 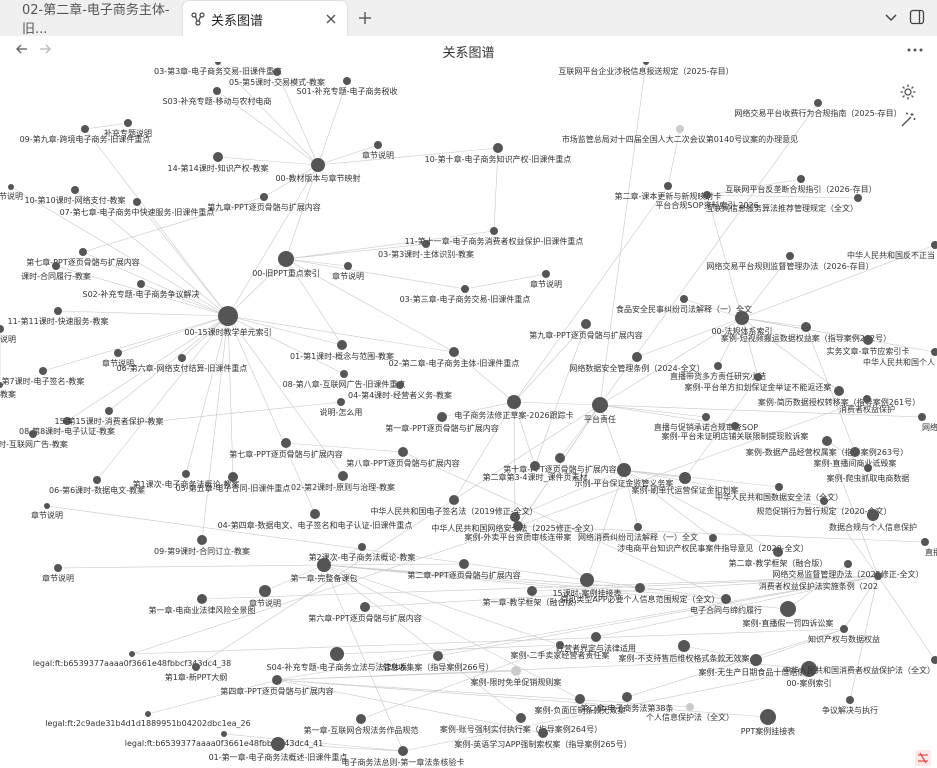 I want to click on graph-node: 10-第10课时-网络支付-教案, so click(x=75, y=195).